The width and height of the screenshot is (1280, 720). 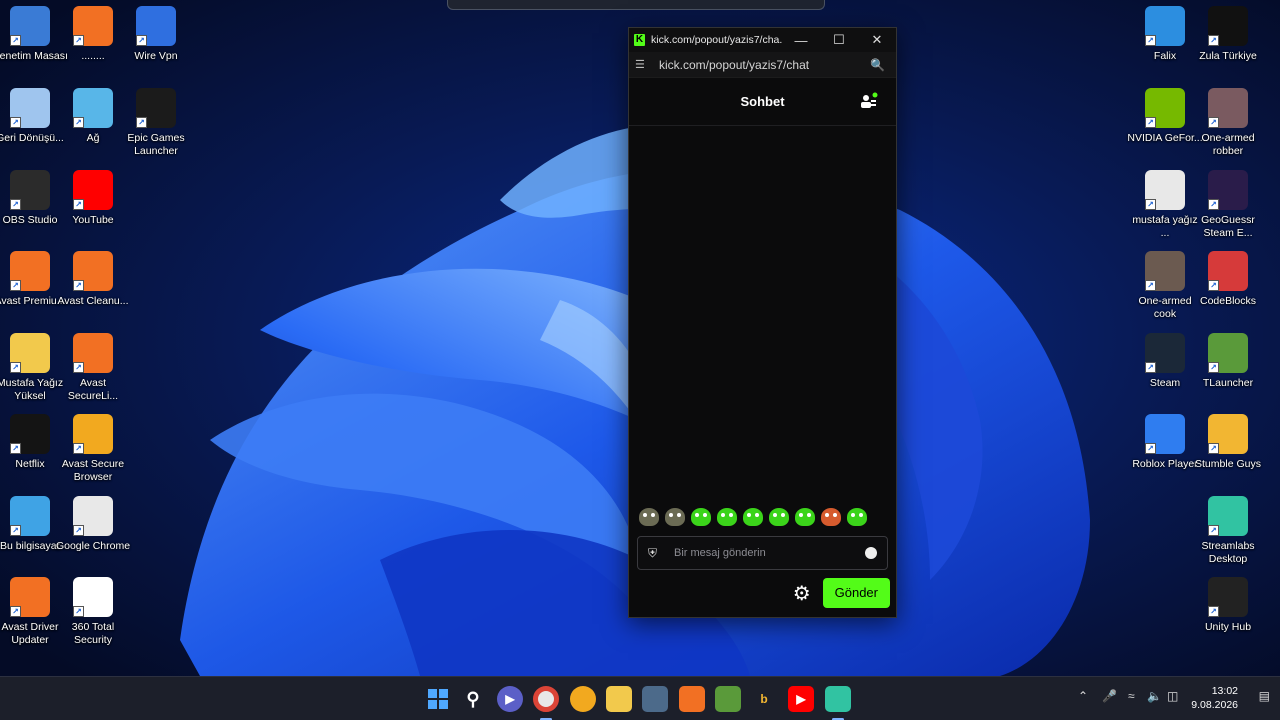 I want to click on users-icon, so click(x=869, y=101).